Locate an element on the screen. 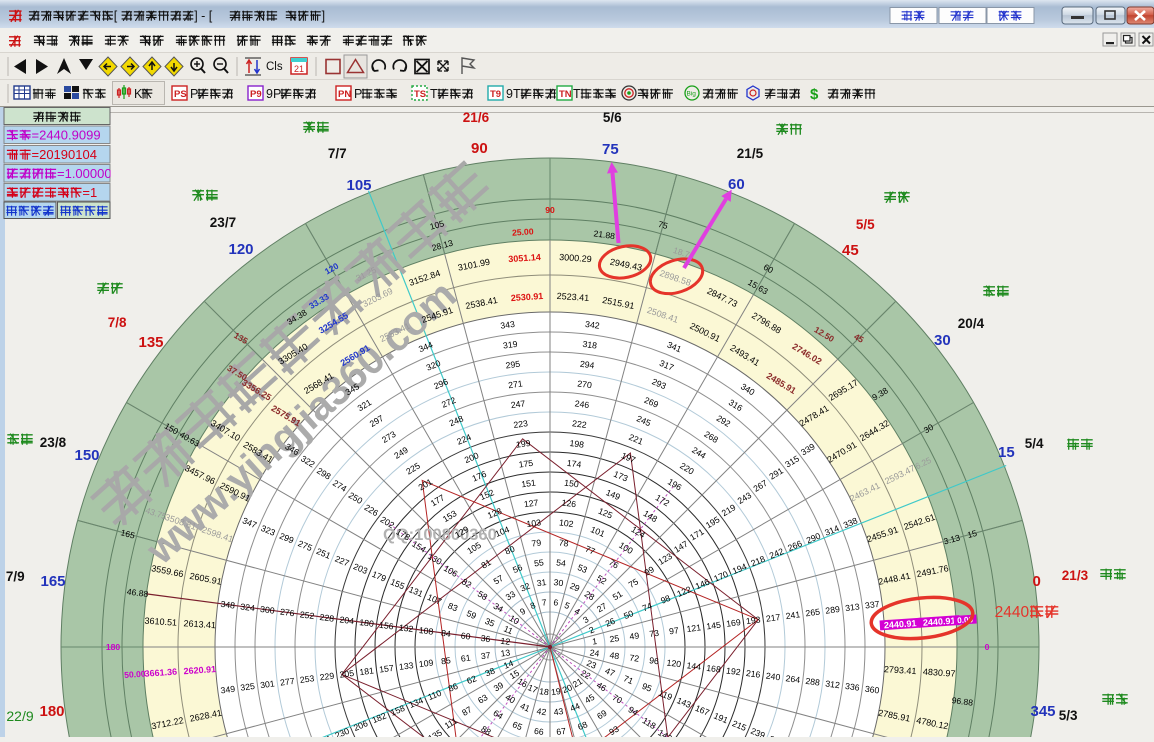 This screenshot has width=1154, height=742. svg-text: 20/4 is located at coordinates (971, 323).